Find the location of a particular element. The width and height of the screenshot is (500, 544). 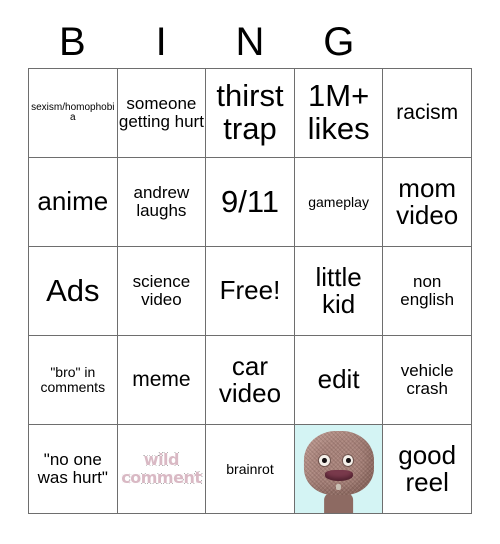

bingo-cell-label: car video is located at coordinates (250, 379).